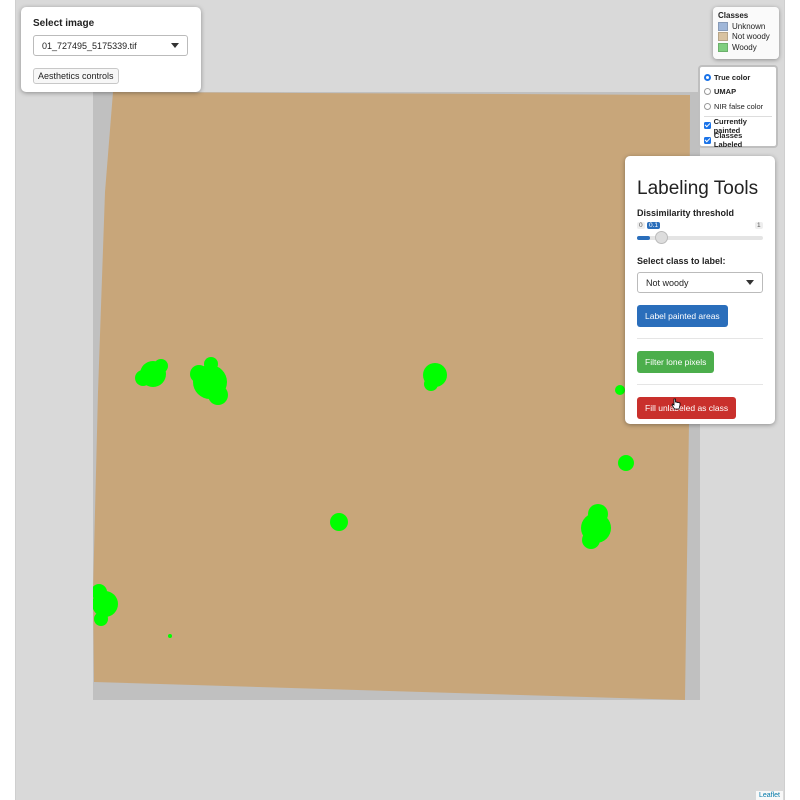  I want to click on overlay-label: Classes Labeled, so click(728, 140).